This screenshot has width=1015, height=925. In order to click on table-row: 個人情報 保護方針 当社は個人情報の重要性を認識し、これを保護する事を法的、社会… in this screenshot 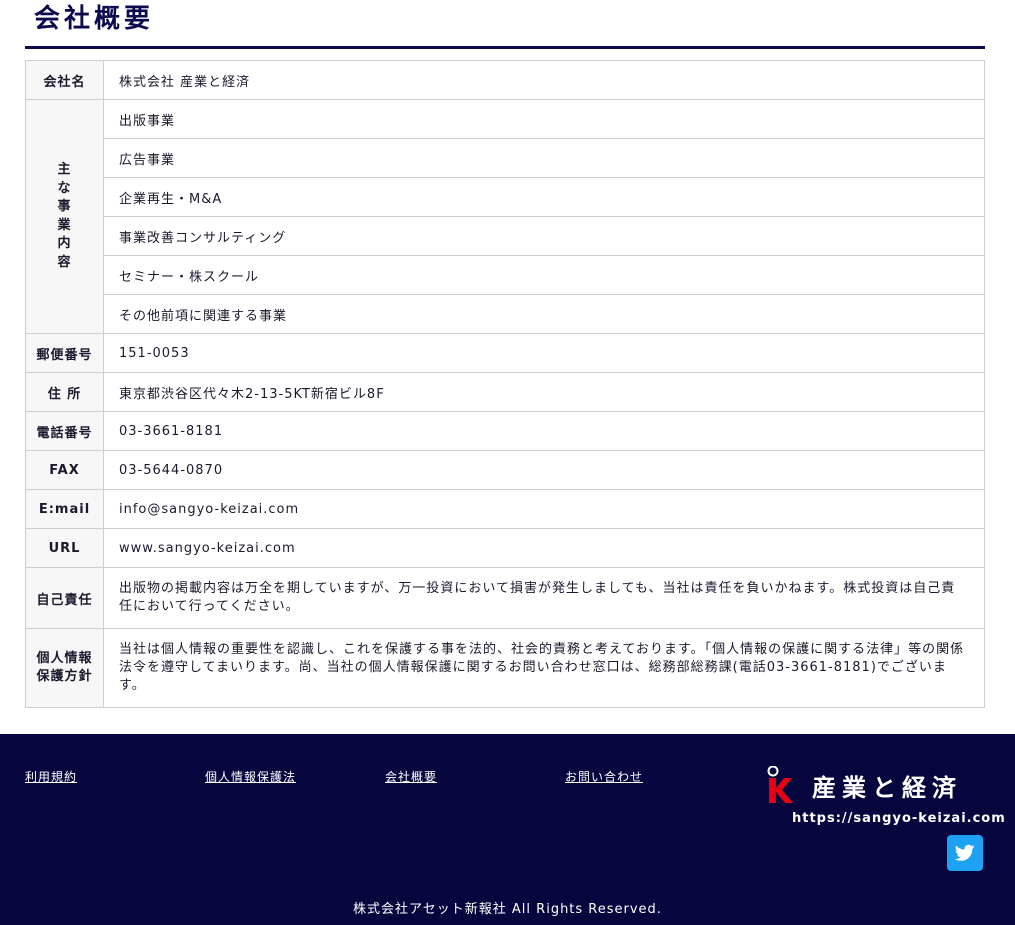, I will do `click(505, 668)`.